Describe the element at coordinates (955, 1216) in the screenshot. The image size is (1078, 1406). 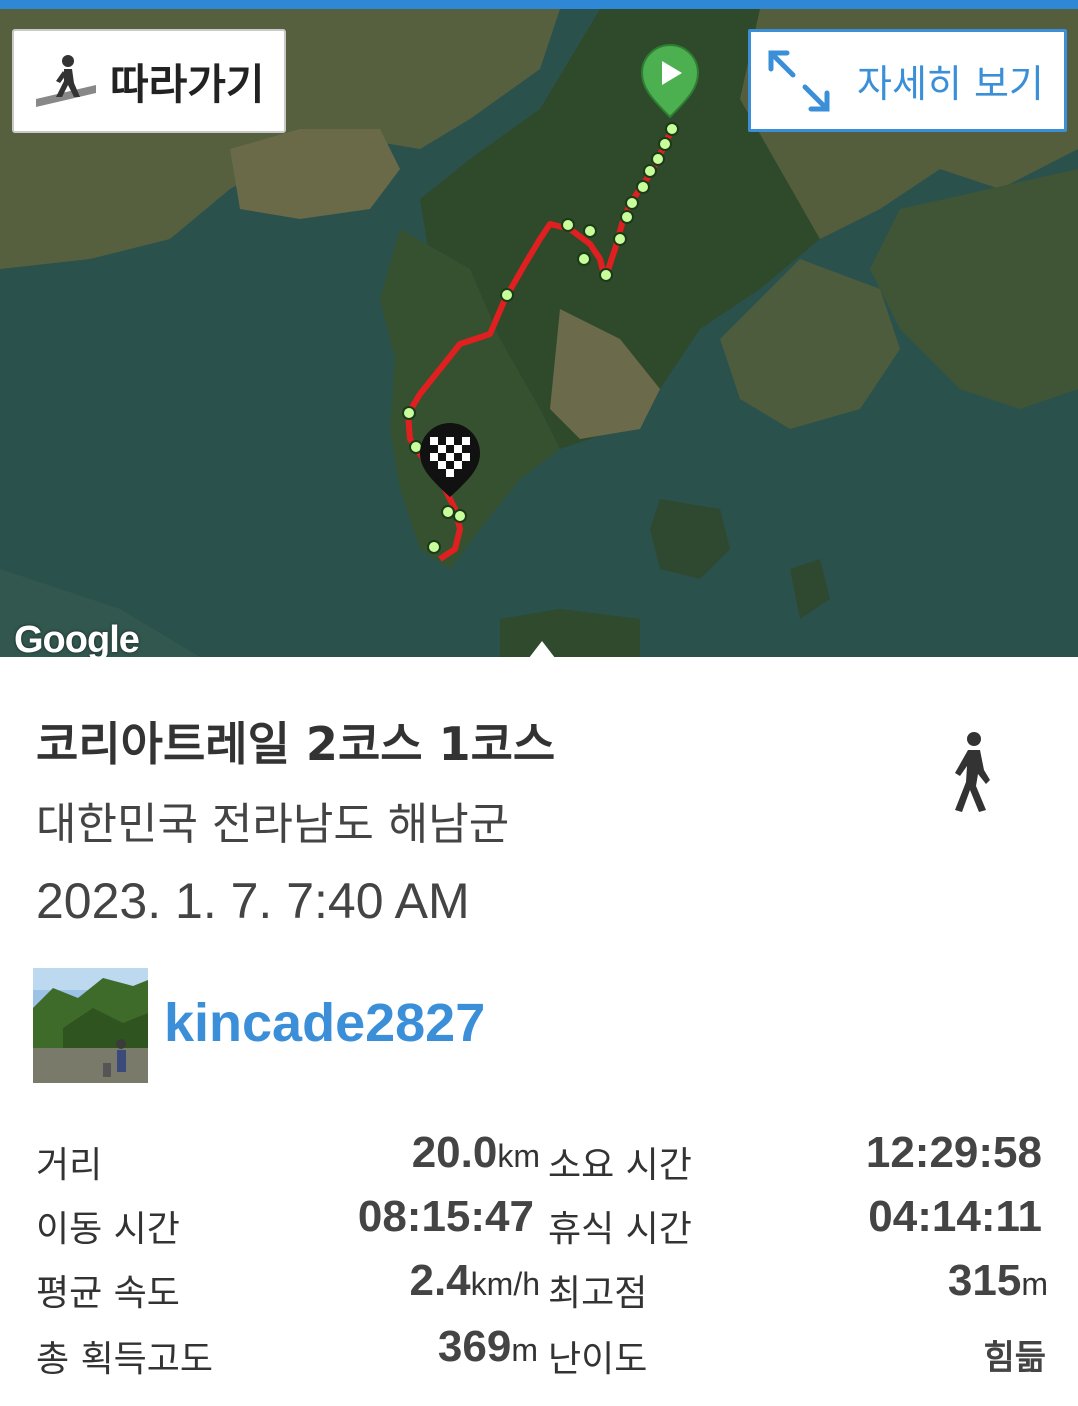
I see `rest-time-value: 04:14:11` at that location.